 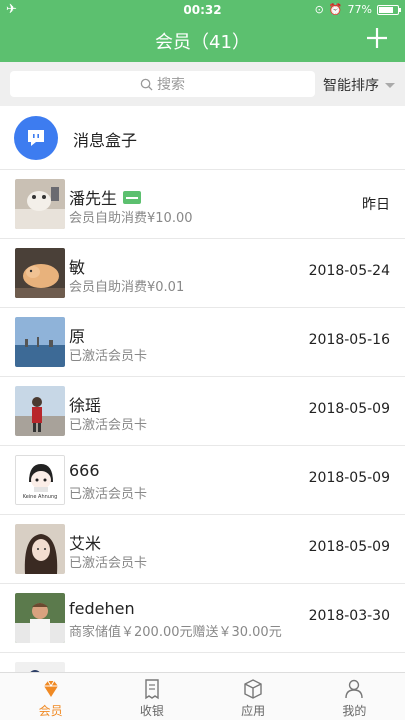 I want to click on search-bar: 搜索 智能排序, so click(x=202, y=84).